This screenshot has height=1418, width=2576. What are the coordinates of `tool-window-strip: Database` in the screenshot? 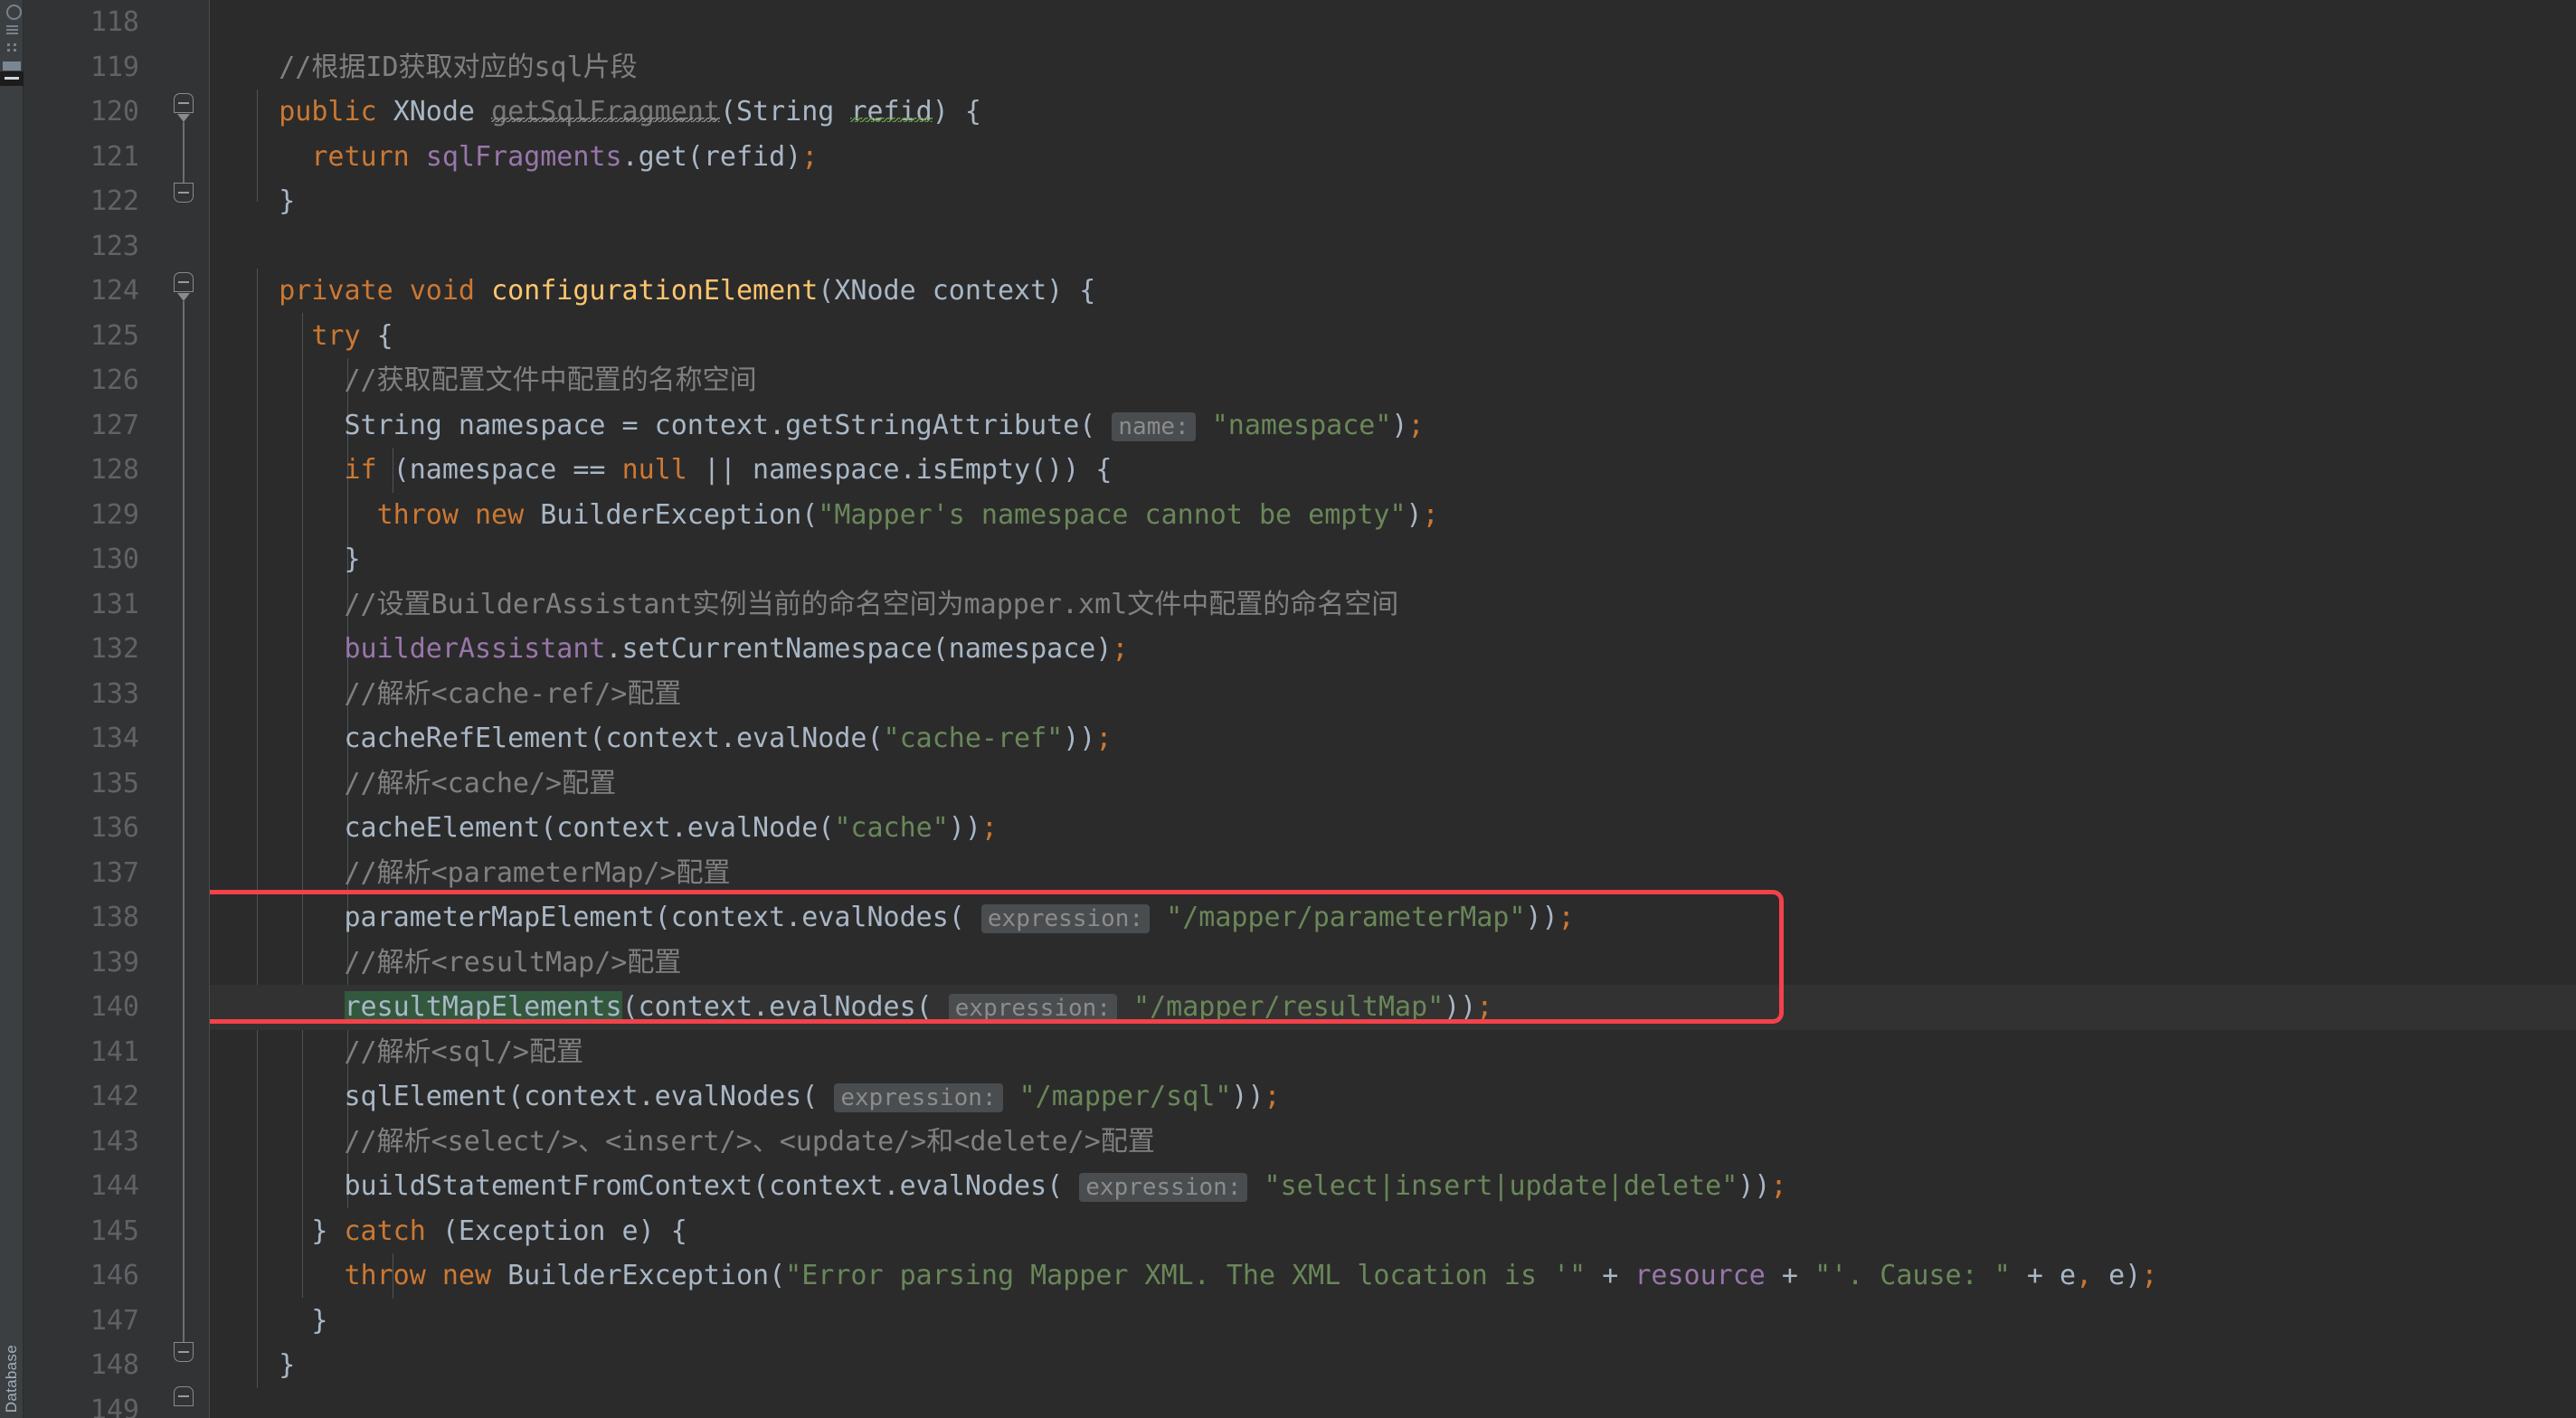 It's located at (12, 709).